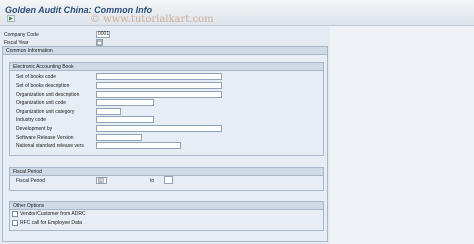 This screenshot has height=244, width=474. What do you see at coordinates (51, 223) in the screenshot?
I see `rfc-employee-data-label: RFC call for Employee Data` at bounding box center [51, 223].